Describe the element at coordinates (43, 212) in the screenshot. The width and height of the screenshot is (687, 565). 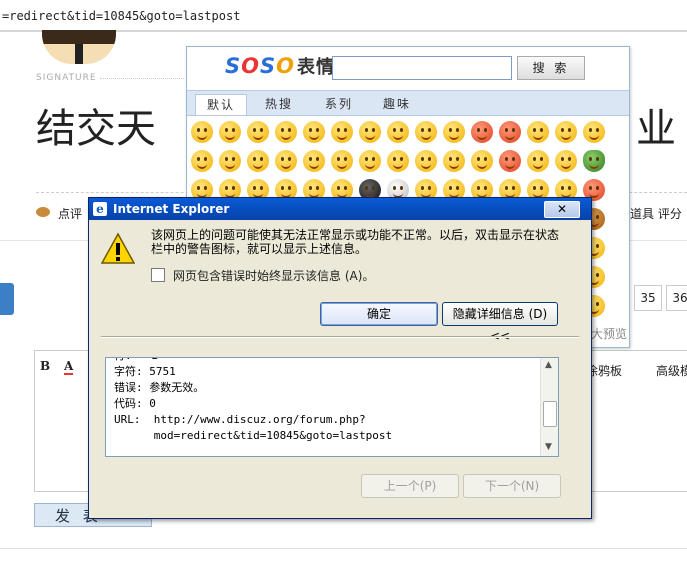
I see `rate-icon` at that location.